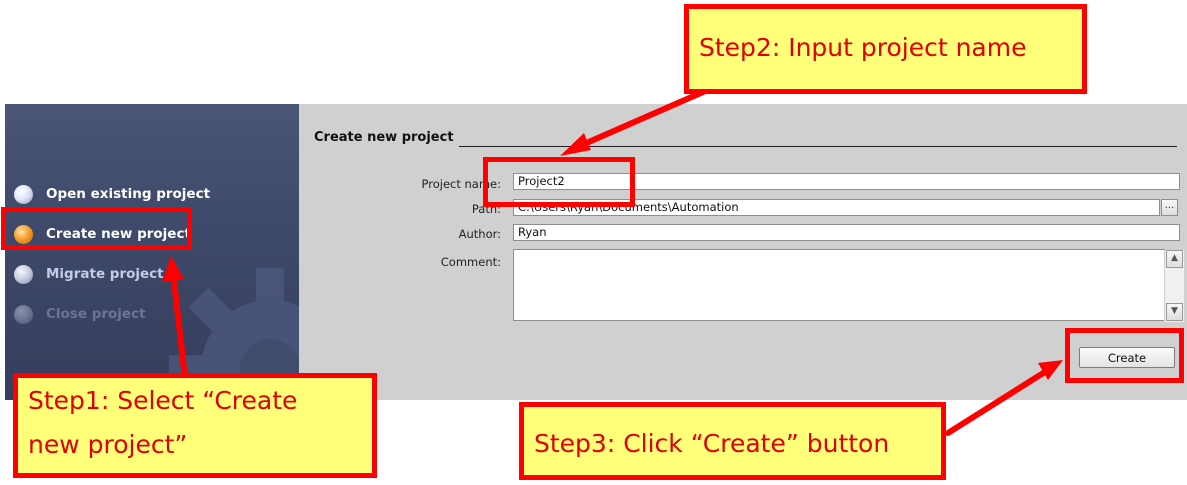 The height and width of the screenshot is (485, 1187). What do you see at coordinates (575, 144) in the screenshot?
I see `arrow-step2-head` at bounding box center [575, 144].